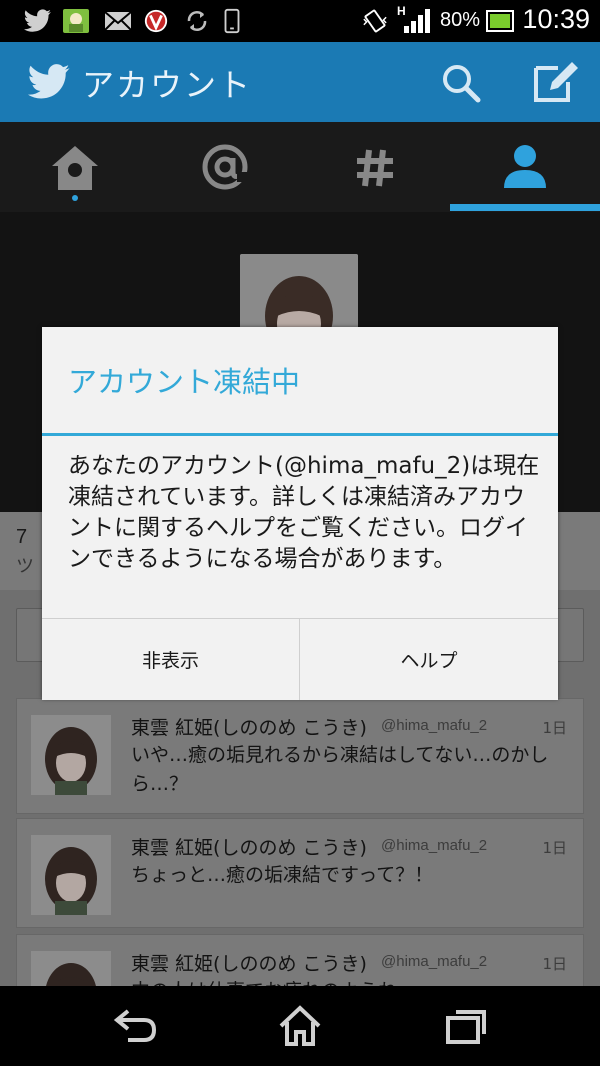 The height and width of the screenshot is (1066, 600). I want to click on tab-bar, so click(300, 167).